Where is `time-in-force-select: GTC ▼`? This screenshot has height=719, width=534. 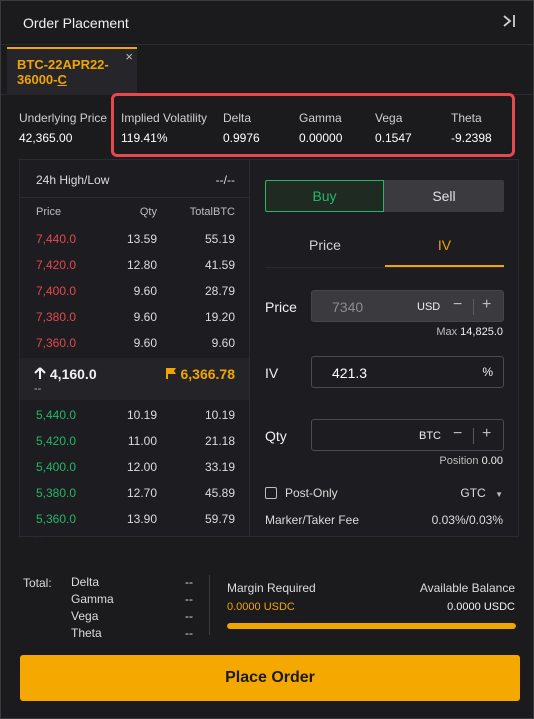
time-in-force-select: GTC ▼ is located at coordinates (481, 493).